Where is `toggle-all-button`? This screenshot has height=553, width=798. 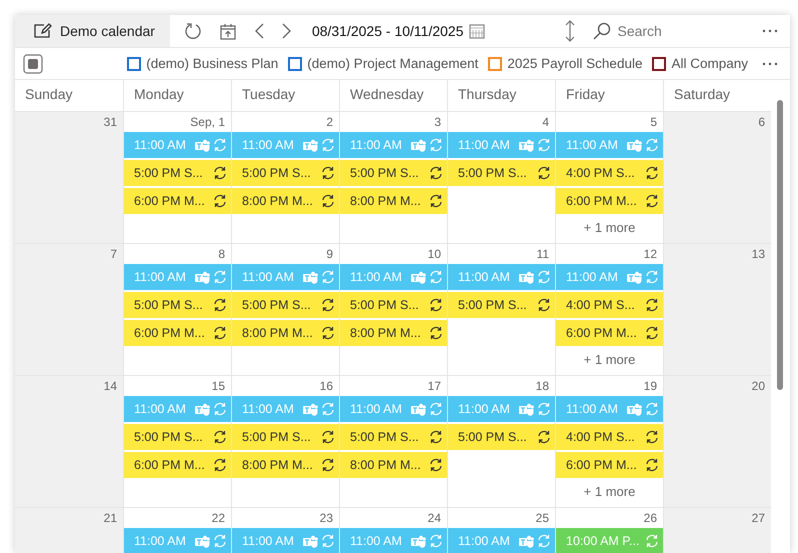
toggle-all-button is located at coordinates (33, 64).